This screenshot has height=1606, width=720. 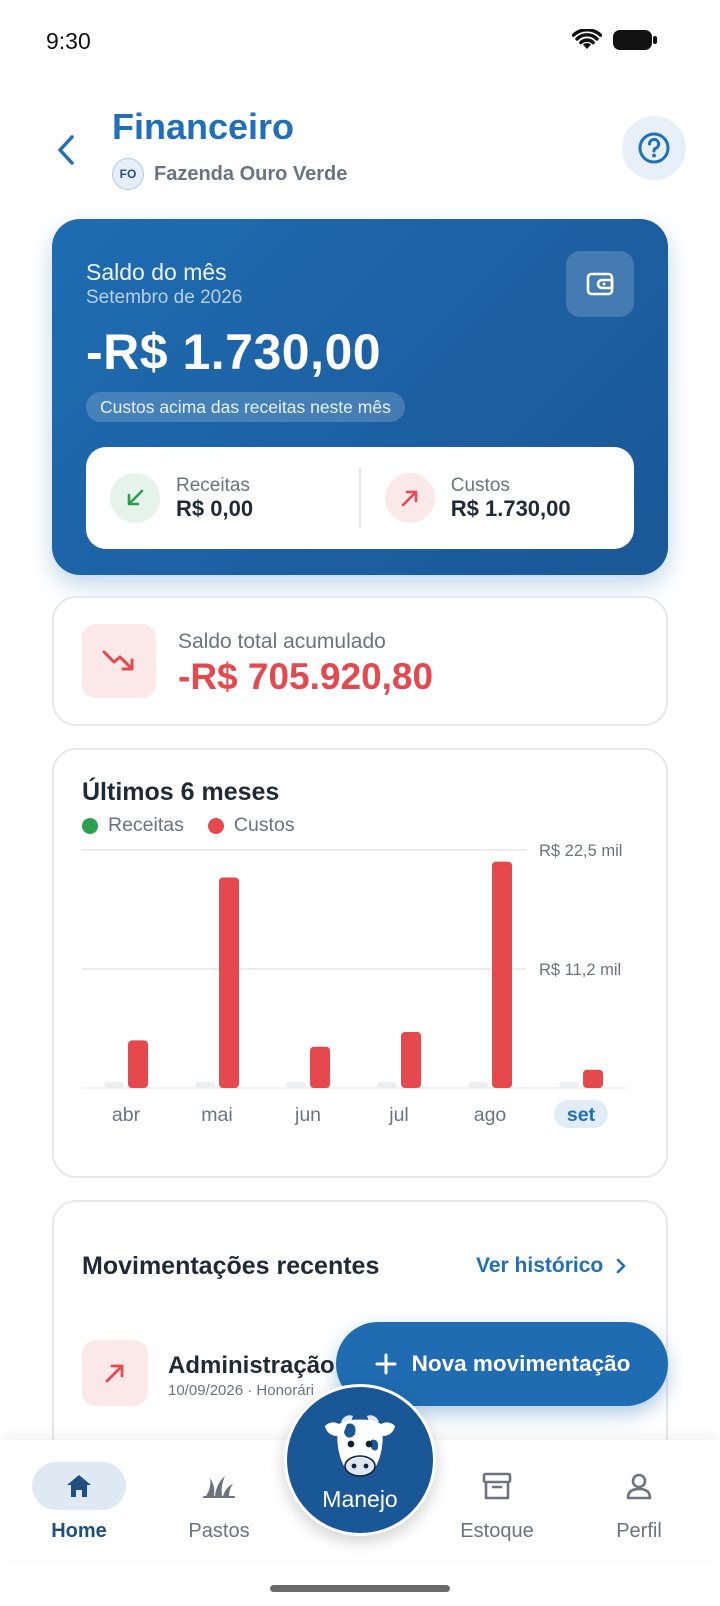 What do you see at coordinates (282, 641) in the screenshot?
I see `accumulated-label: Saldo total acumulado` at bounding box center [282, 641].